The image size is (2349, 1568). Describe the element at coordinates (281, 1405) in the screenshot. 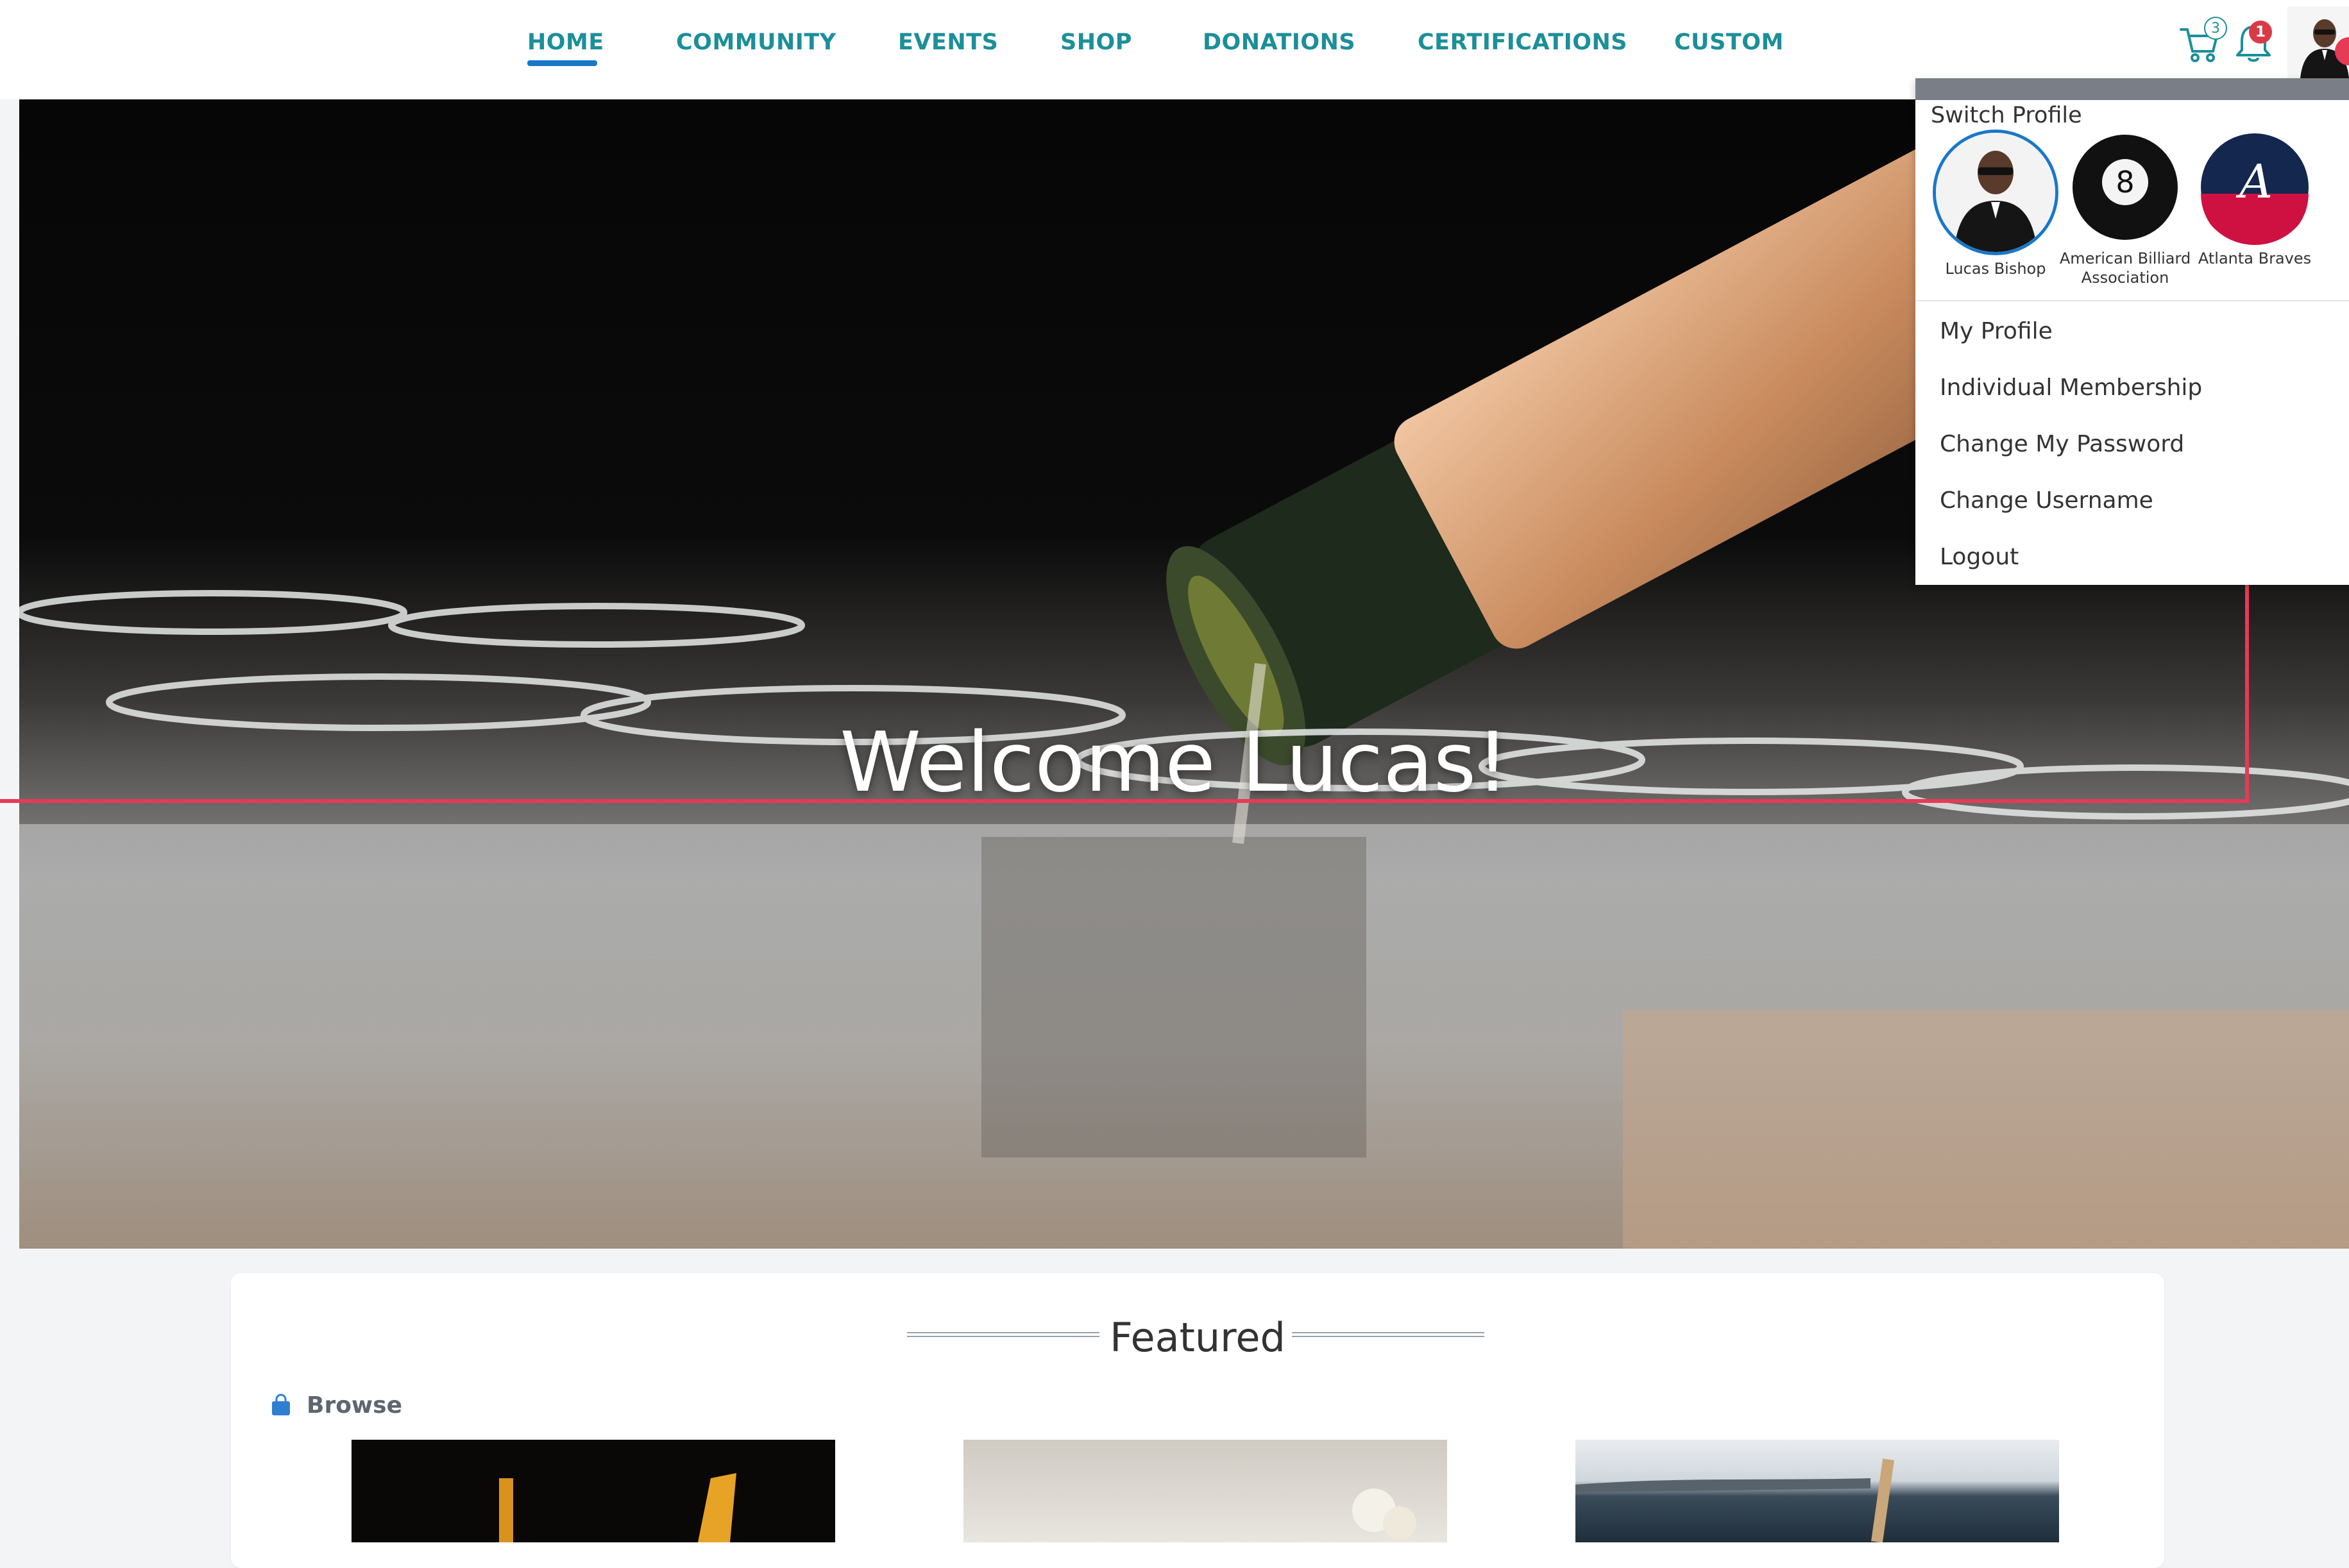

I see `shopping-bag-icon` at that location.